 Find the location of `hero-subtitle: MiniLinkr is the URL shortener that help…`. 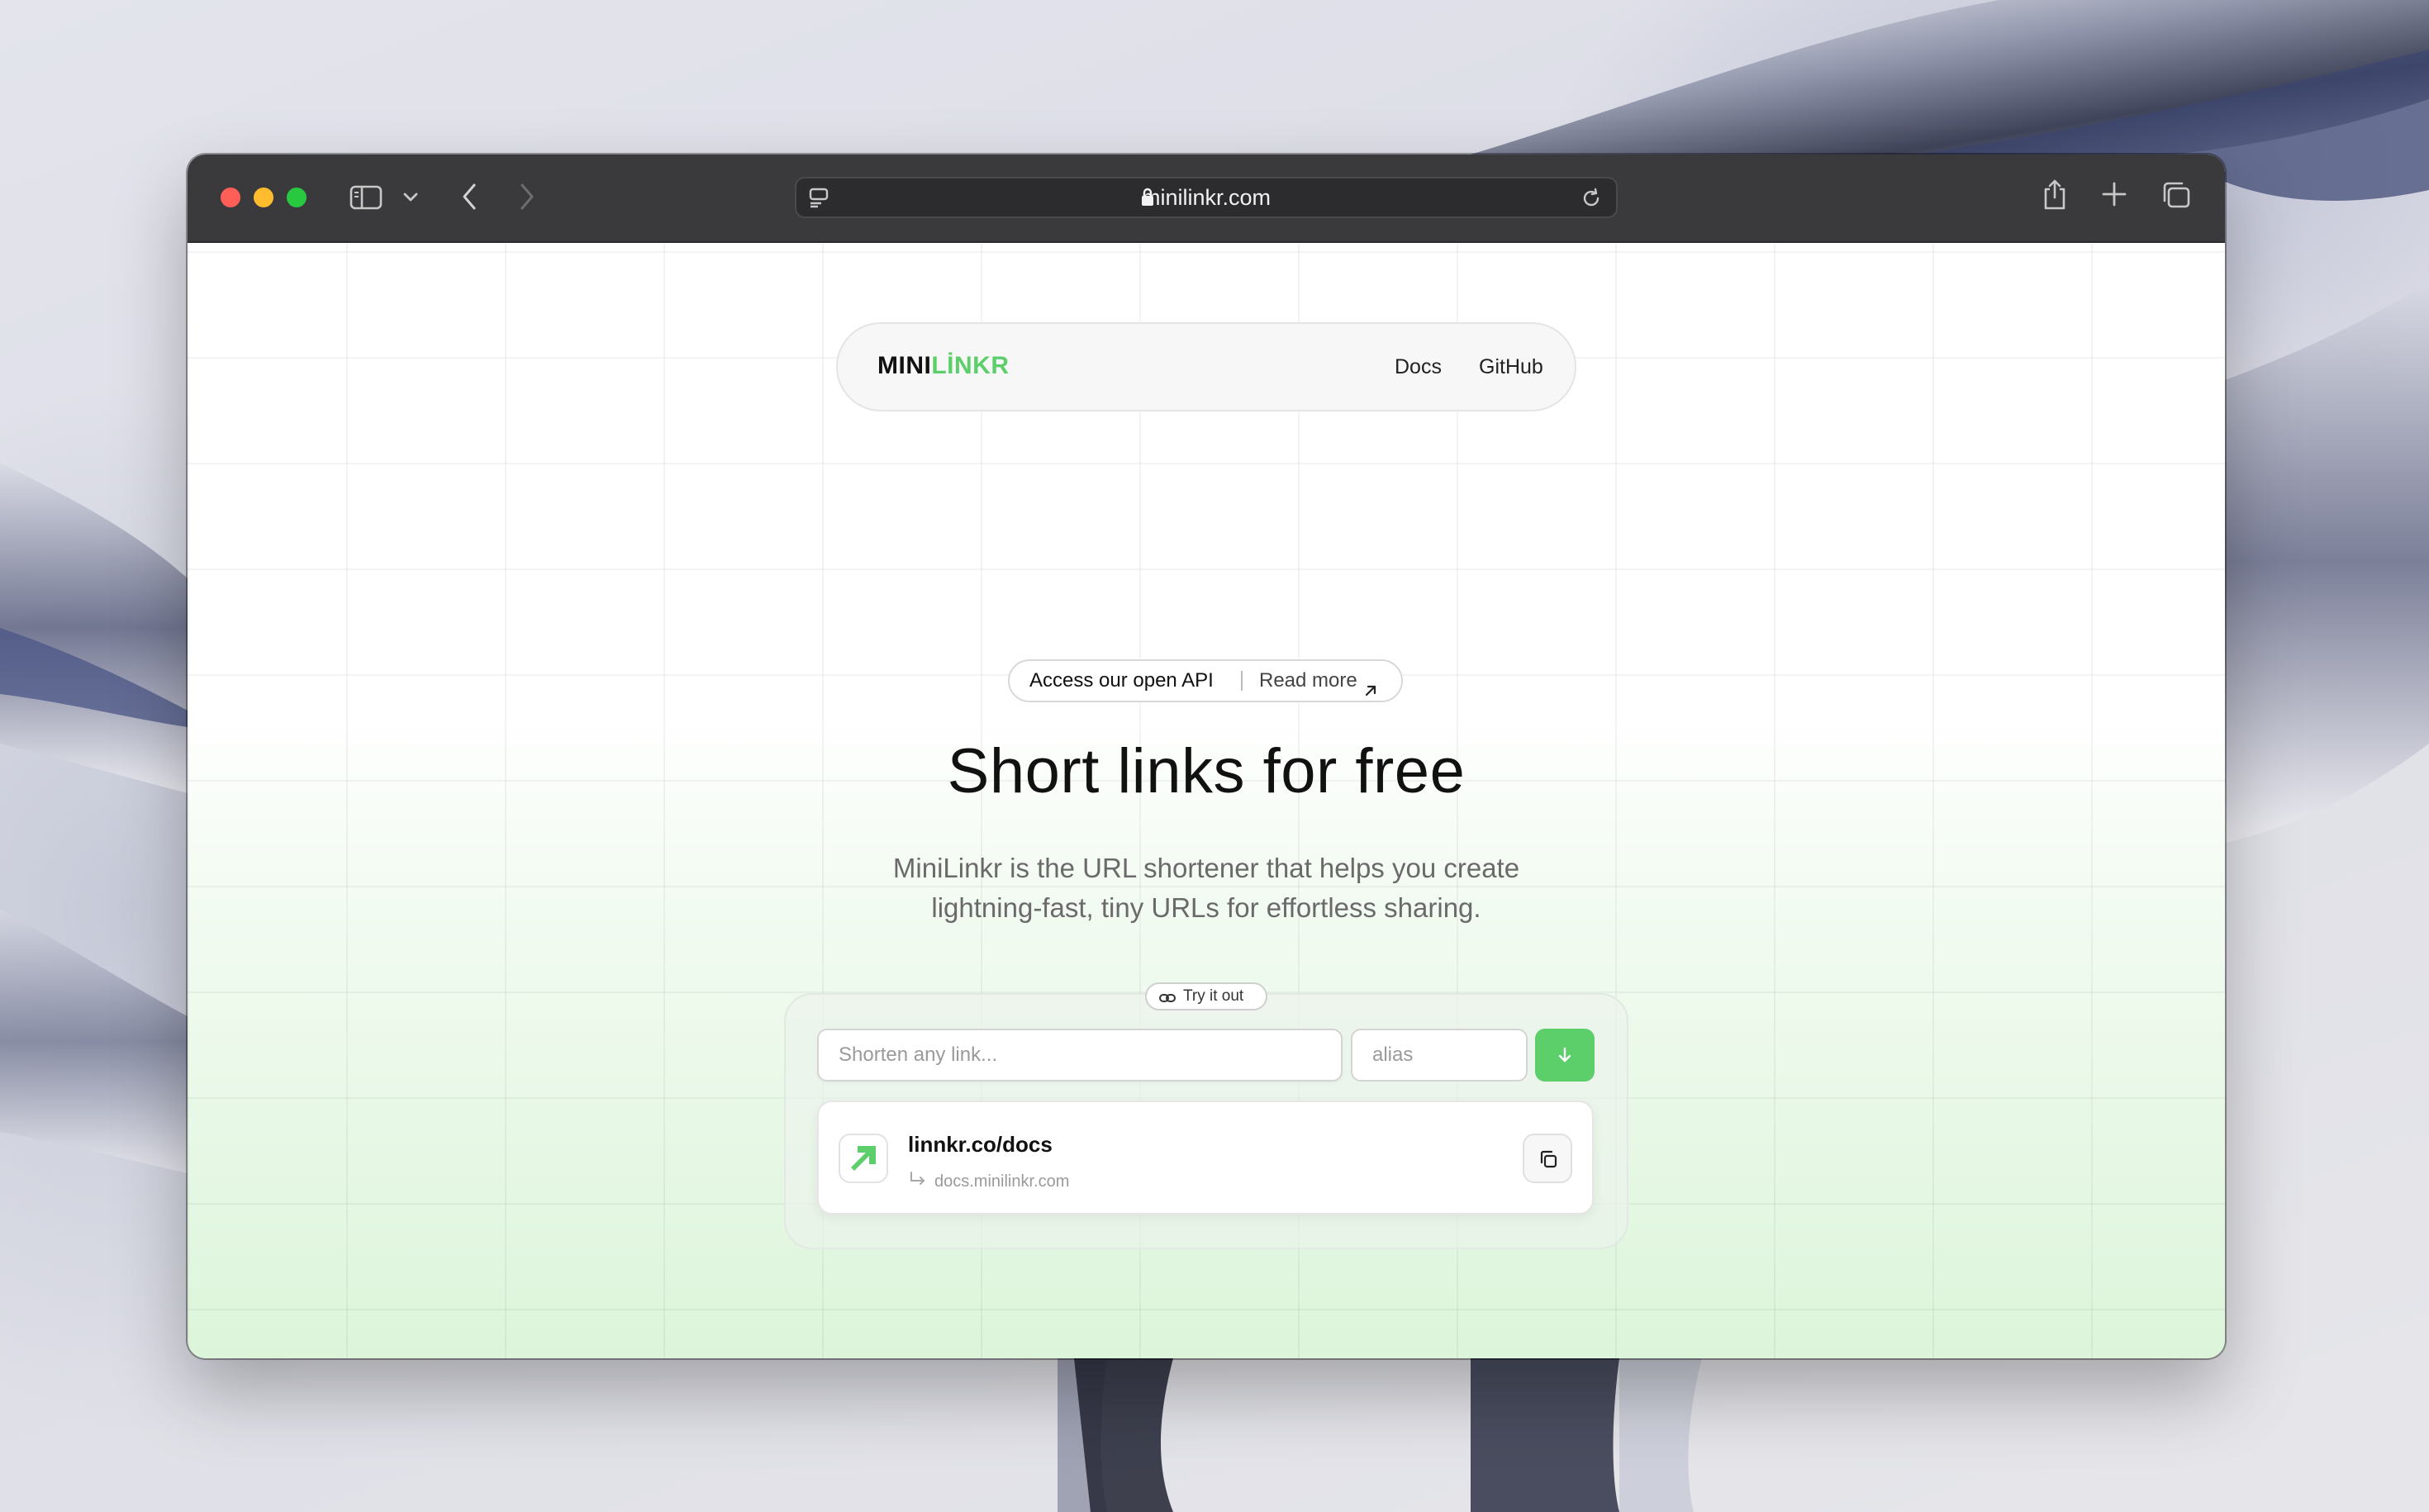

hero-subtitle: MiniLinkr is the URL shortener that help… is located at coordinates (1206, 888).